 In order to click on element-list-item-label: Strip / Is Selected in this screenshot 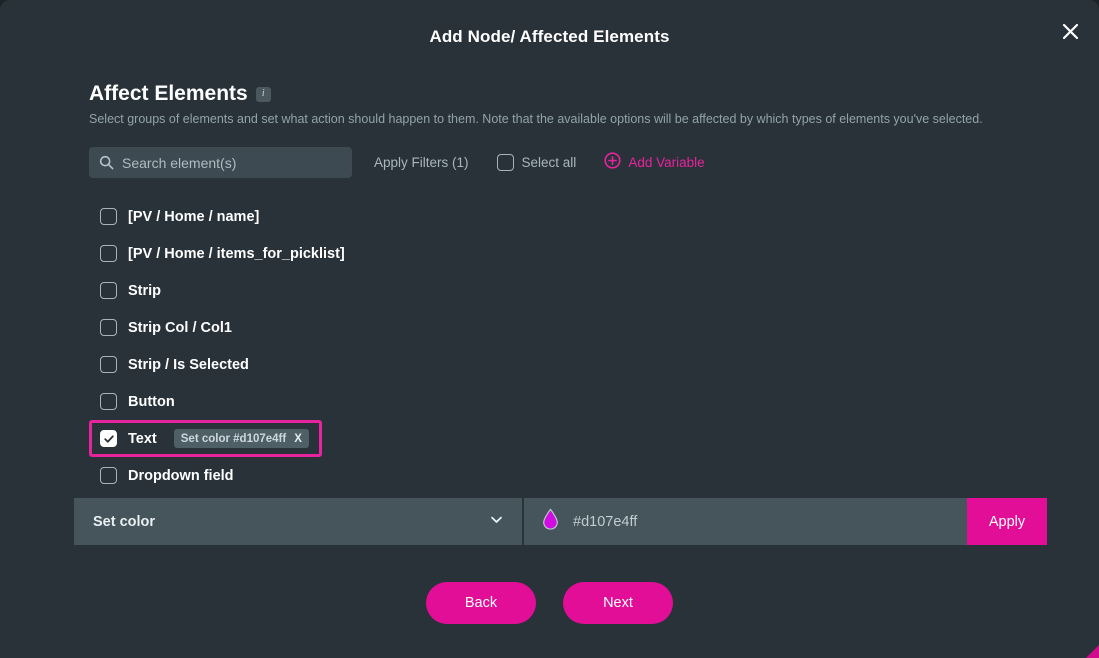, I will do `click(188, 364)`.